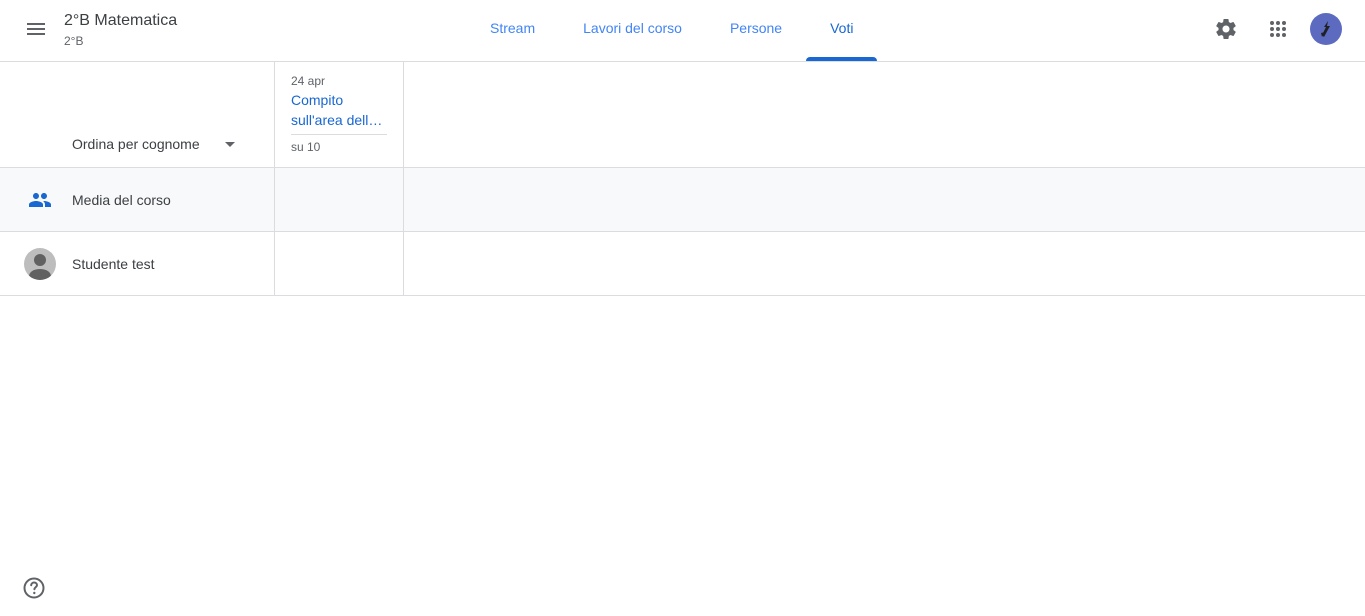 This screenshot has width=1365, height=616. I want to click on chevron-down-icon, so click(230, 144).